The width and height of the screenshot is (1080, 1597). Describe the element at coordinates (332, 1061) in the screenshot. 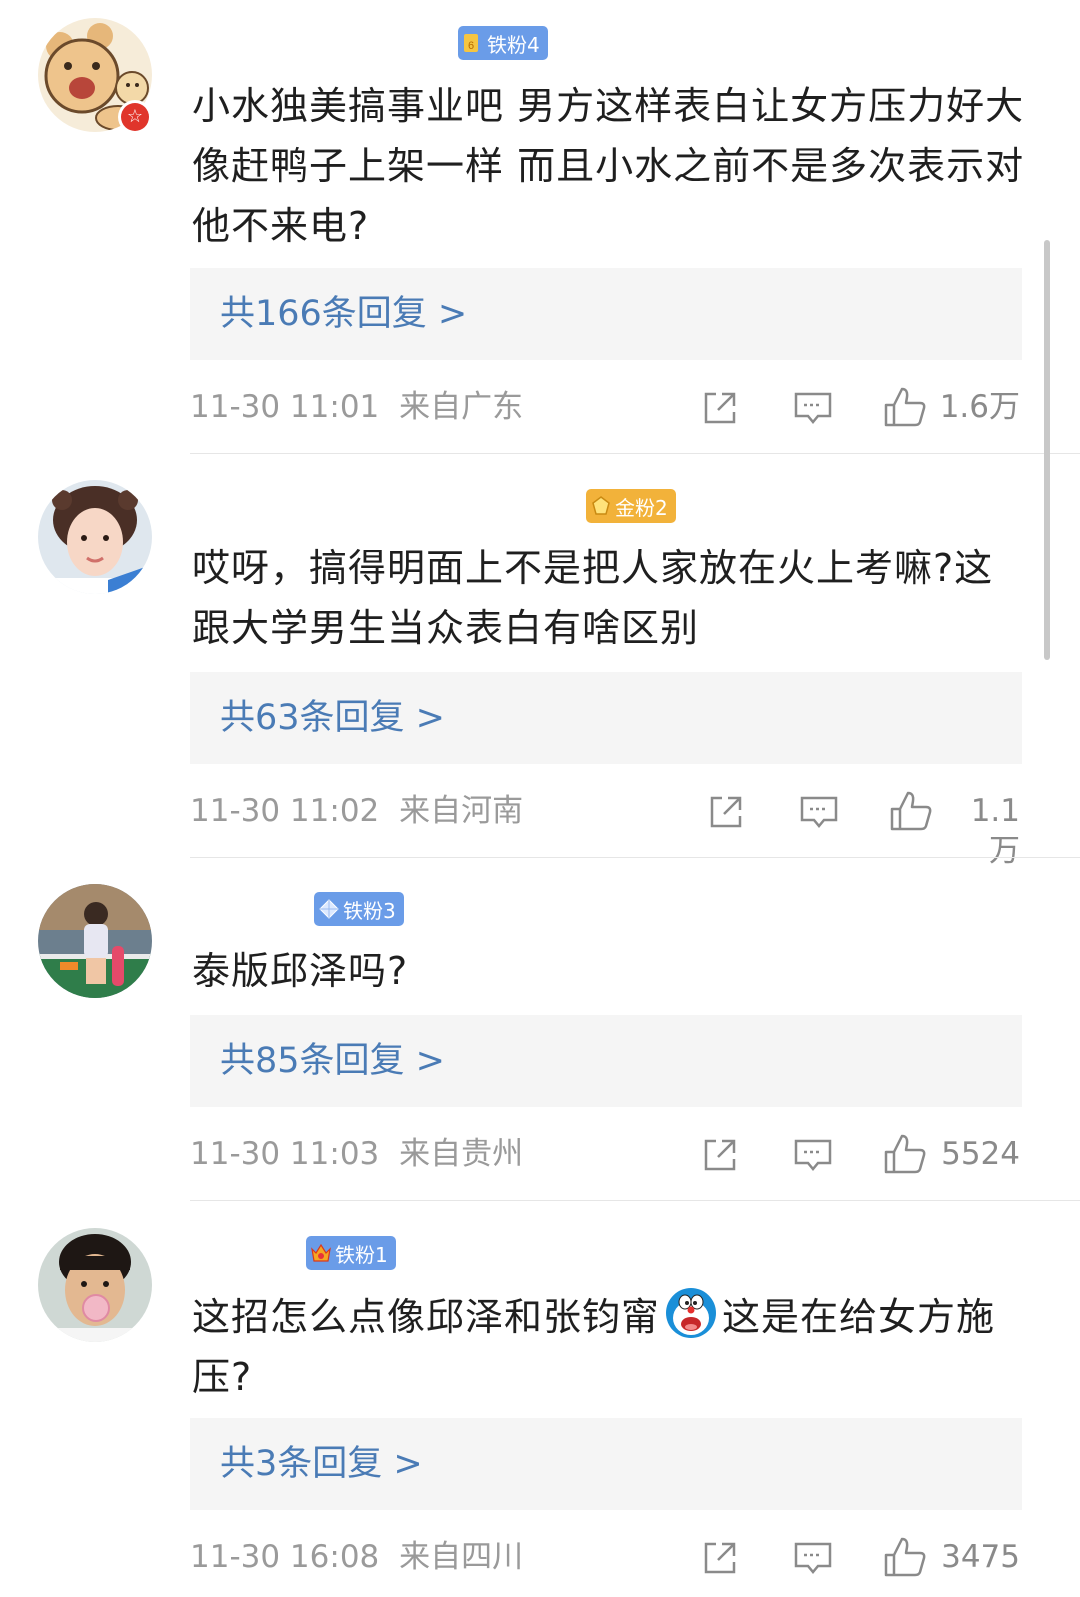

I see `view-replies-link: 共85条回复 >` at that location.